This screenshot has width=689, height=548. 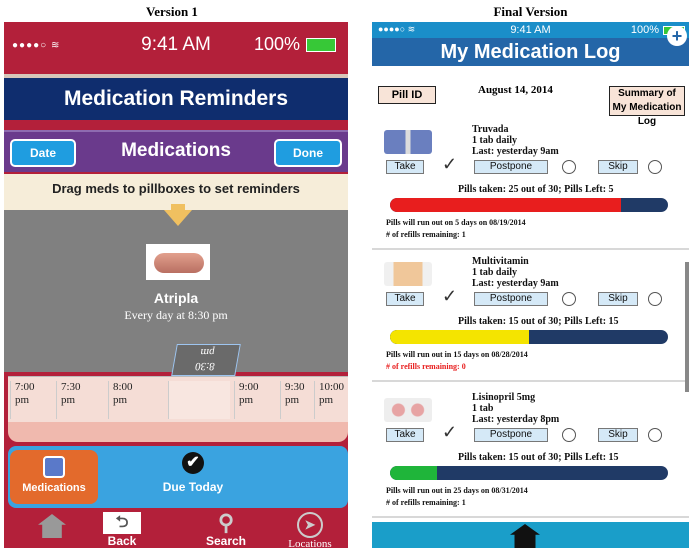 I want to click on dragged-time-tag: pm 8:30, so click(x=206, y=360).